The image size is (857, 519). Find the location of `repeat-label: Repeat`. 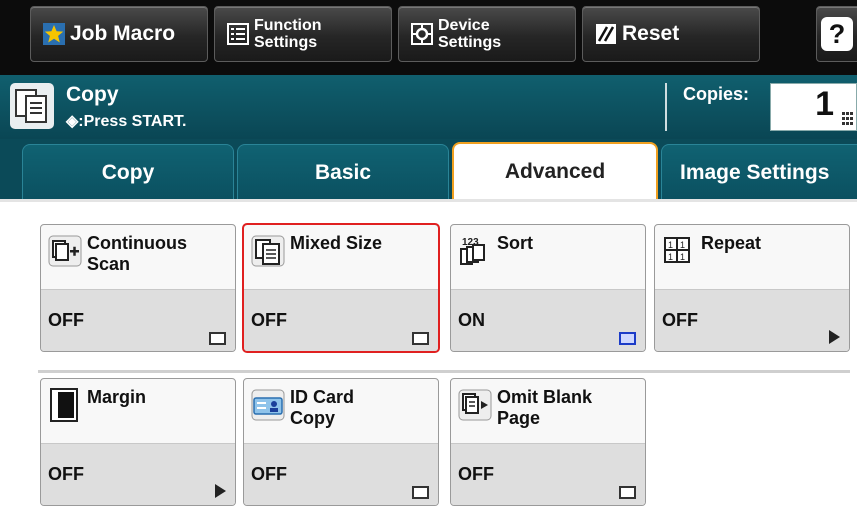

repeat-label: Repeat is located at coordinates (731, 243).